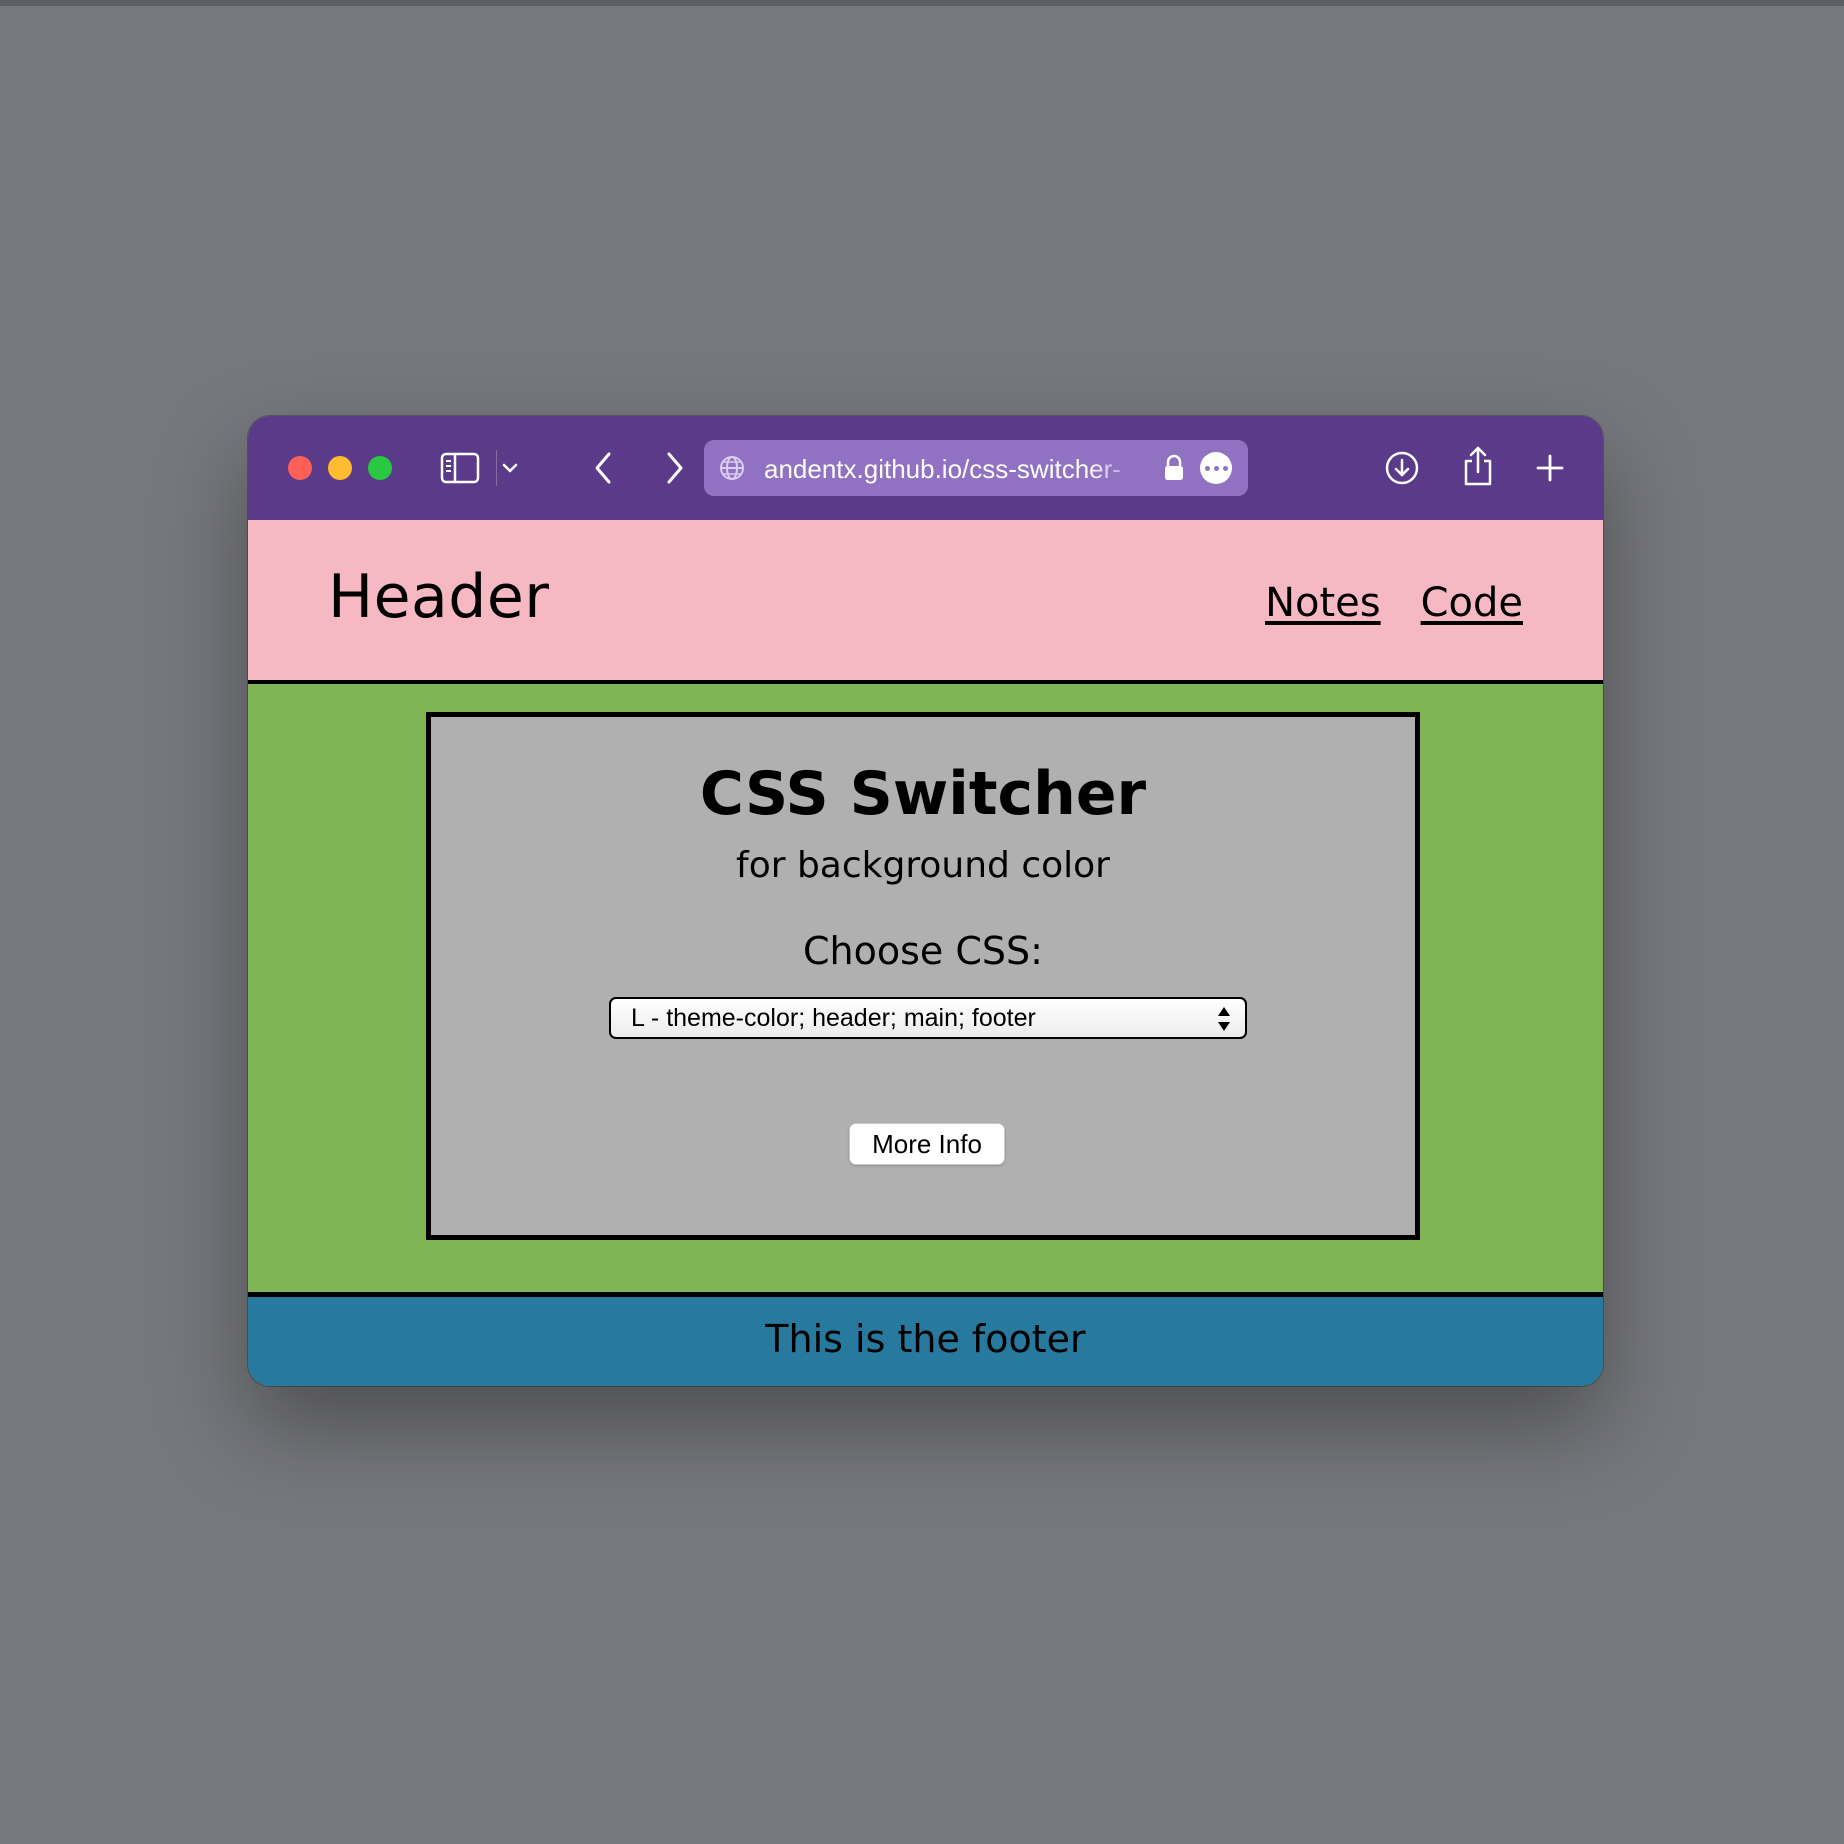  I want to click on download-icon, so click(1402, 468).